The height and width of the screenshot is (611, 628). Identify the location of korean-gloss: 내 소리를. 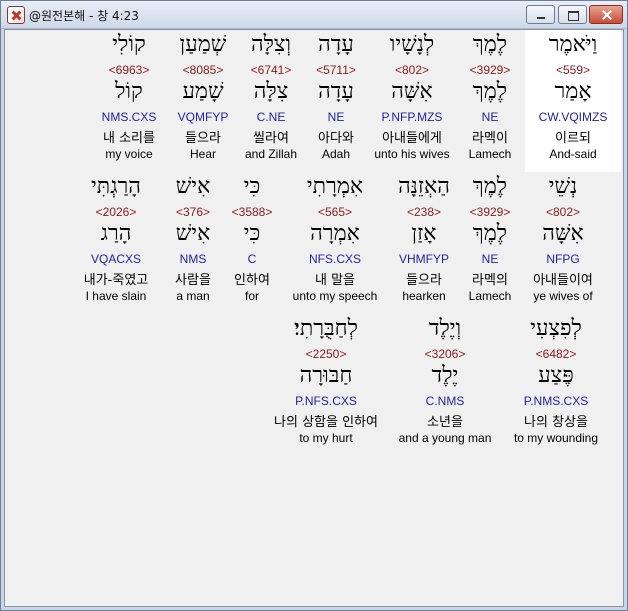
(129, 138).